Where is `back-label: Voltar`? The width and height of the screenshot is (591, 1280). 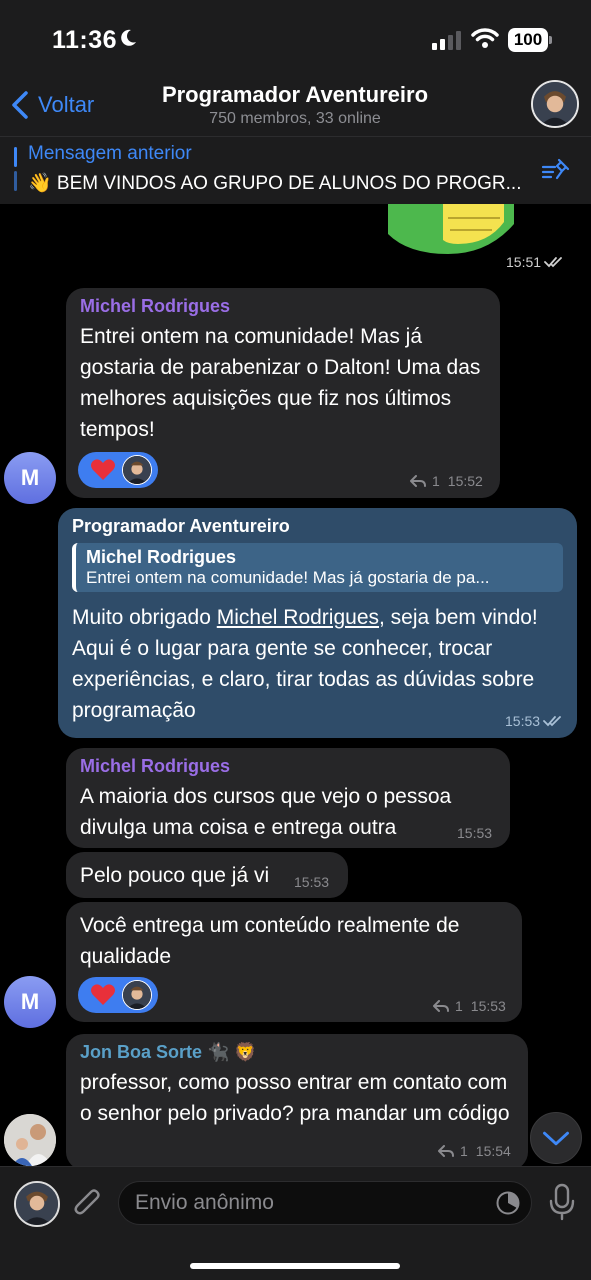 back-label: Voltar is located at coordinates (66, 104).